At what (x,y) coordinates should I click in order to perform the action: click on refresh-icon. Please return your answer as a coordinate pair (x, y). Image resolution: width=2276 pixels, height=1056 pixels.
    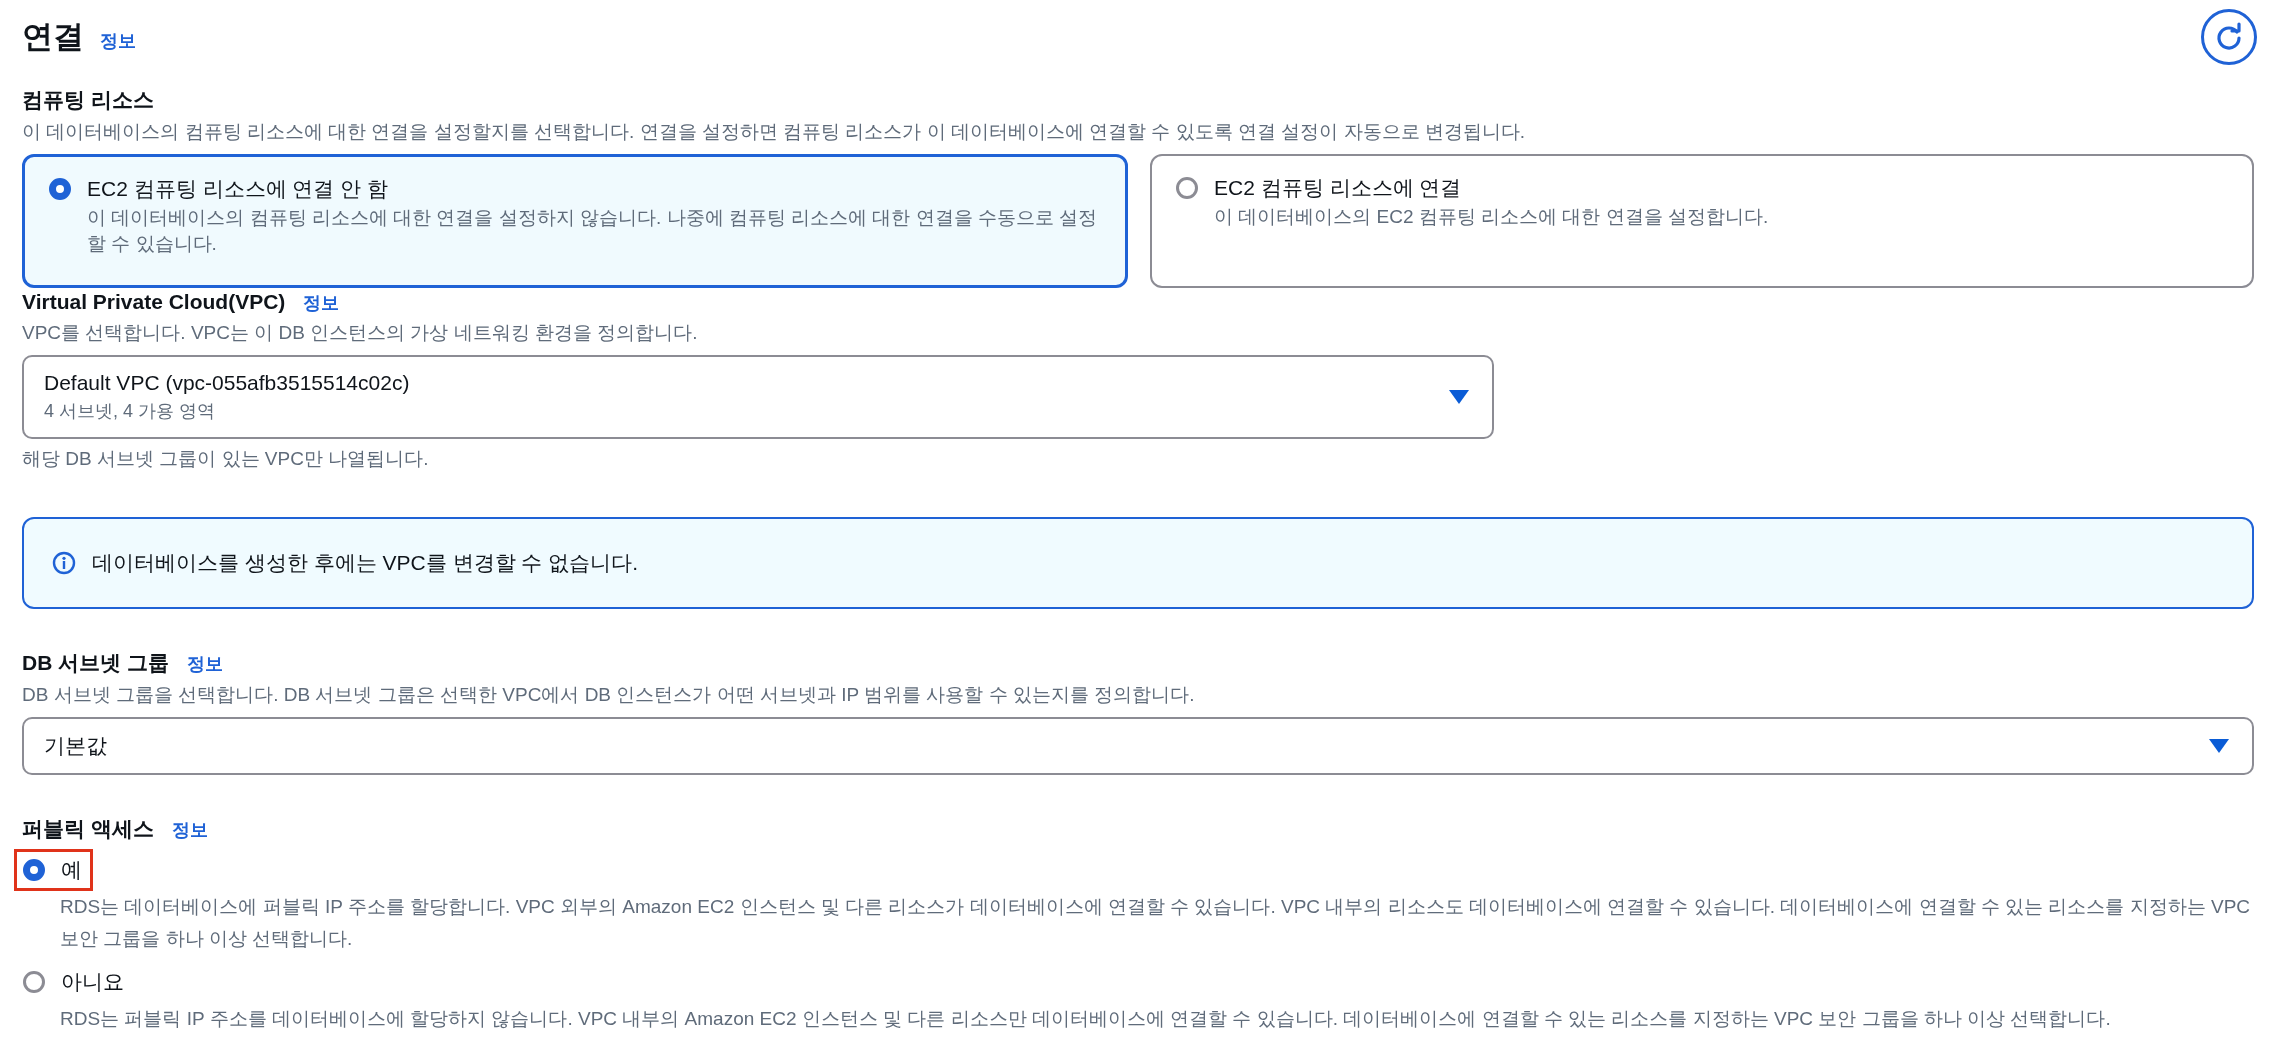
    Looking at the image, I should click on (2229, 37).